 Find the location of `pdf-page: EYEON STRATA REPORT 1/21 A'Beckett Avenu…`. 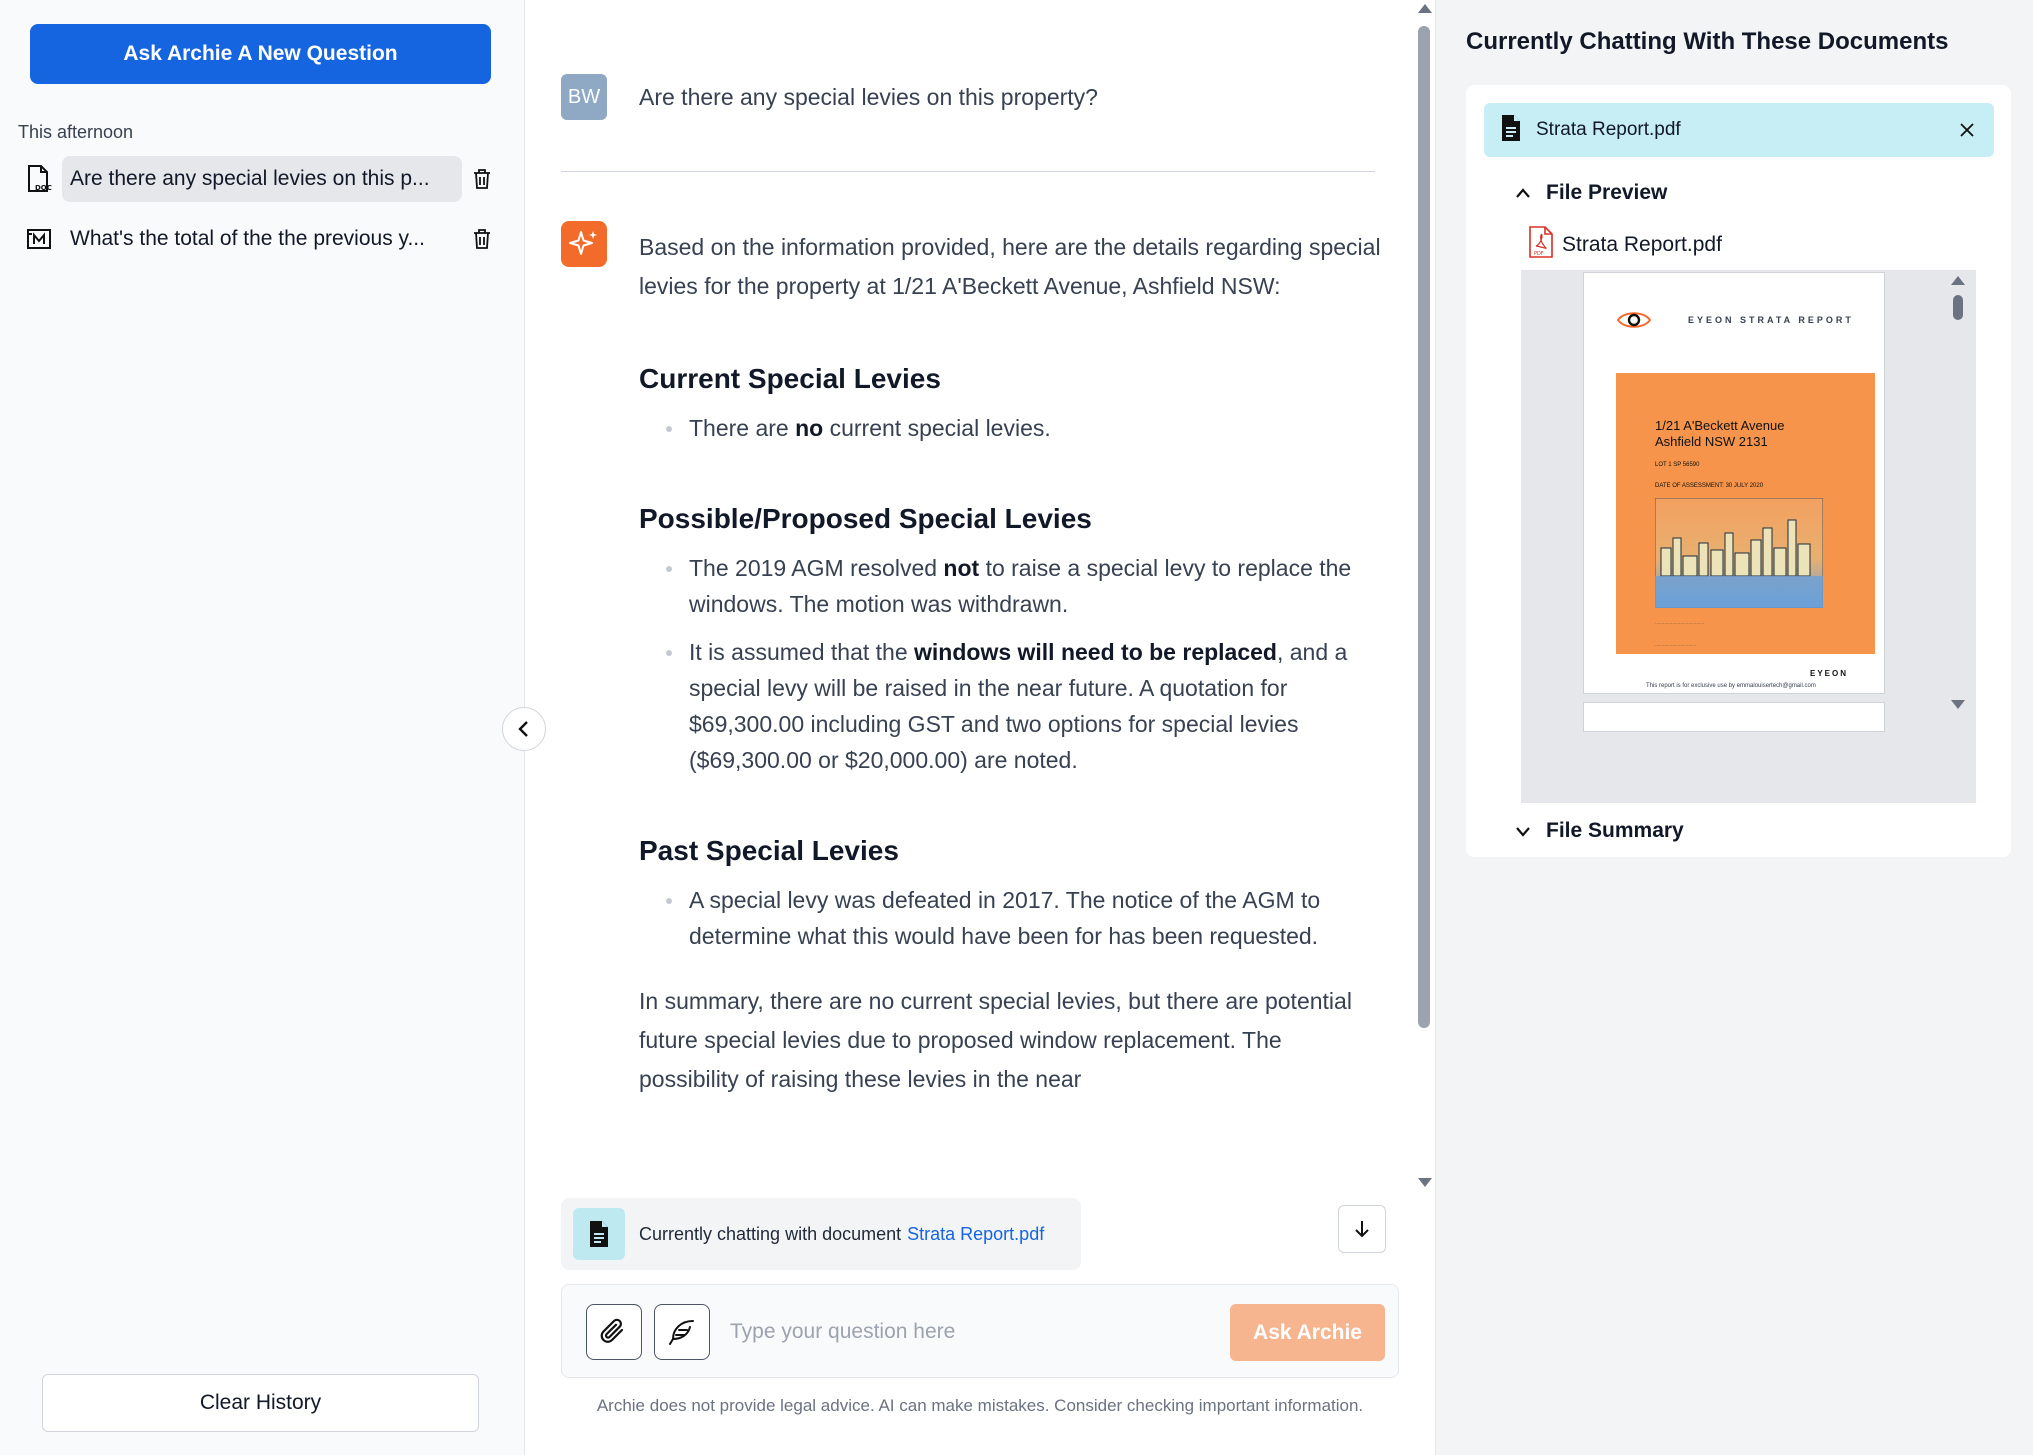

pdf-page: EYEON STRATA REPORT 1/21 A'Beckett Avenu… is located at coordinates (1734, 483).